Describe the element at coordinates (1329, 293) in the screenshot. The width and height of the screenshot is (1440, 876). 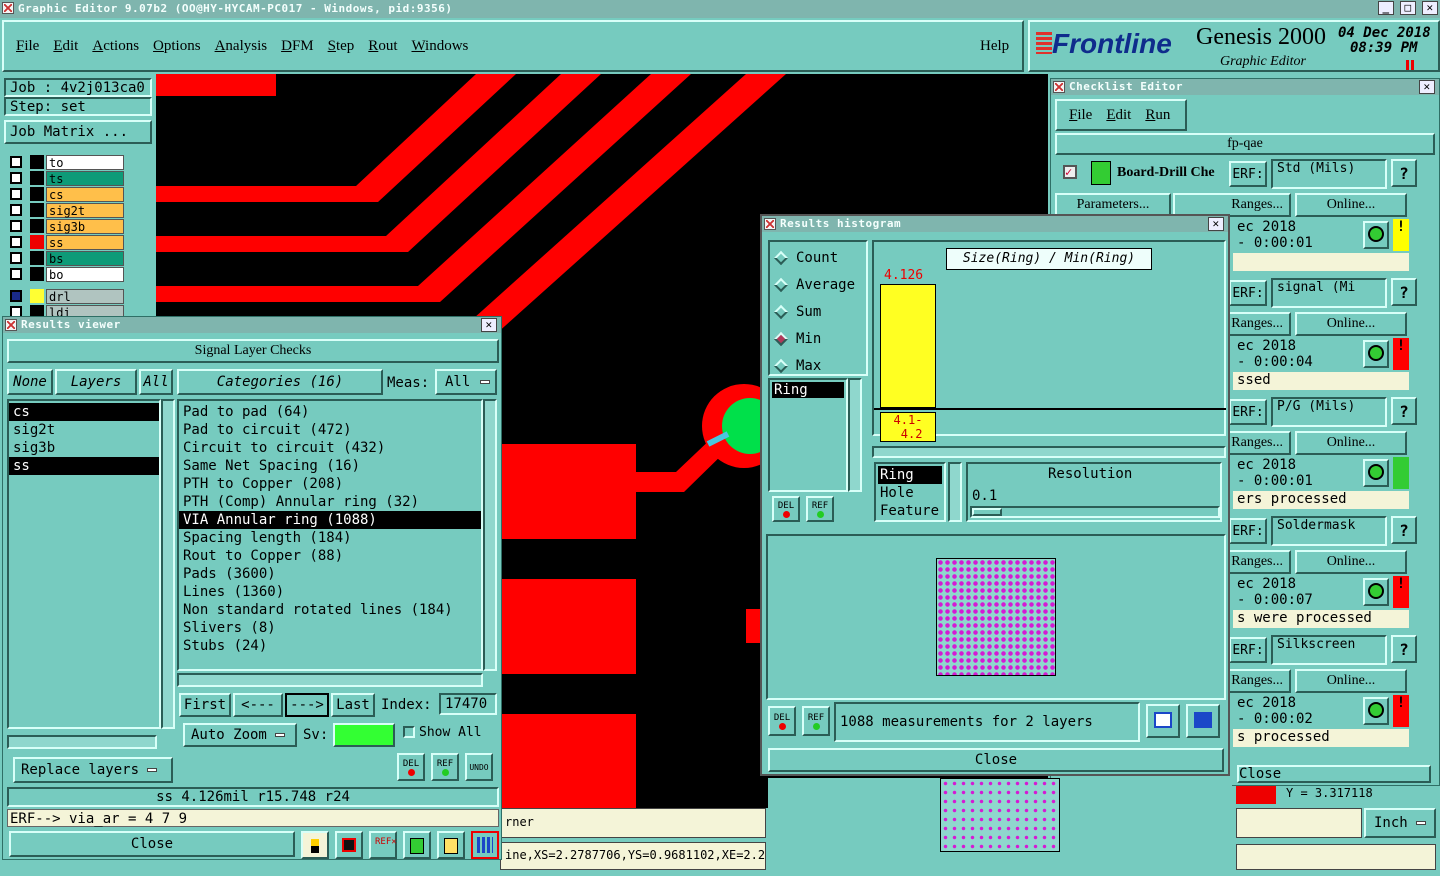
I see `erf-value: signal (Mi` at that location.